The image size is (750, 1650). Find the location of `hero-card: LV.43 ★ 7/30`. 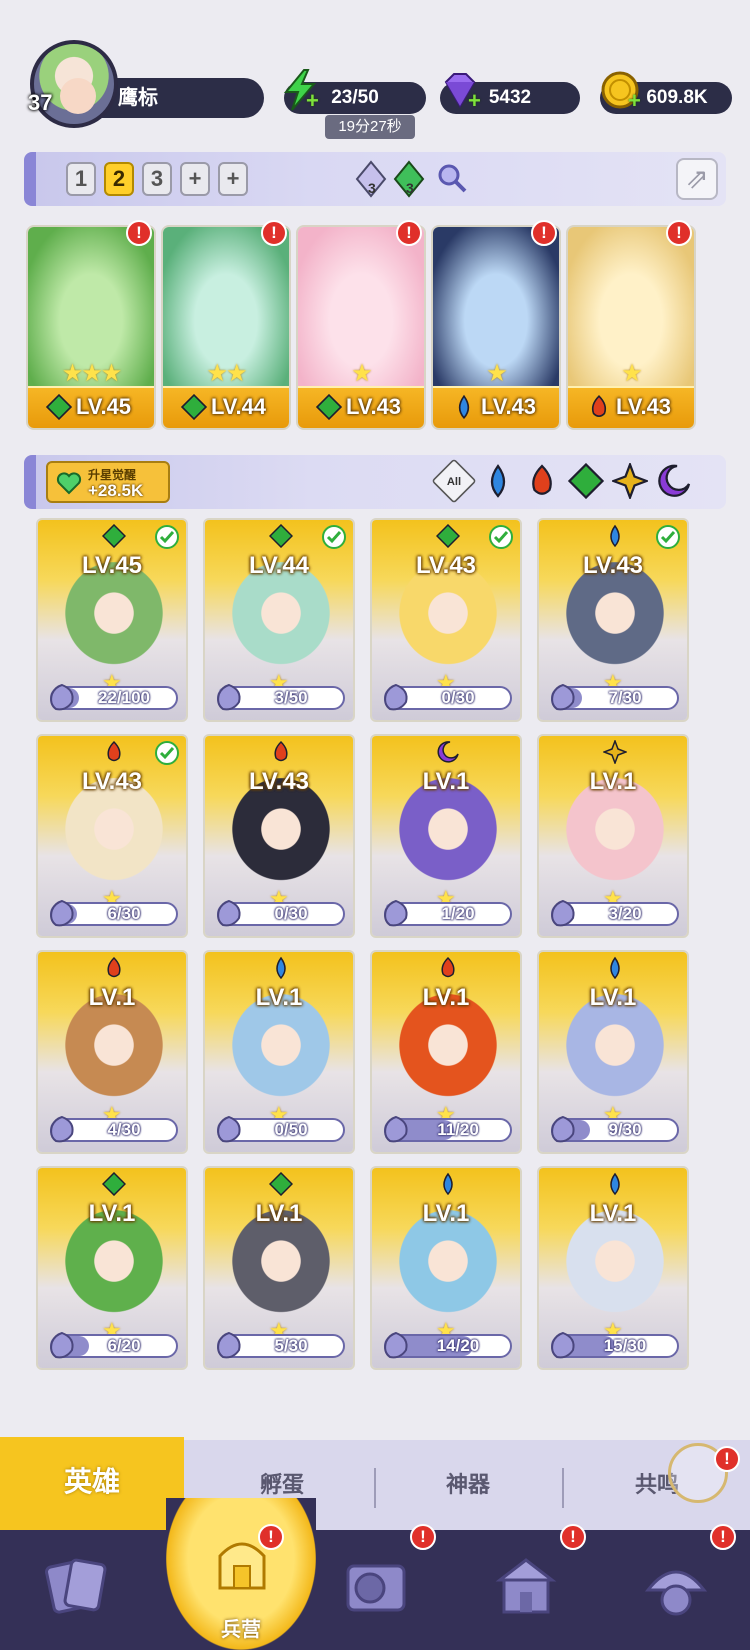

hero-card: LV.43 ★ 7/30 is located at coordinates (613, 620).